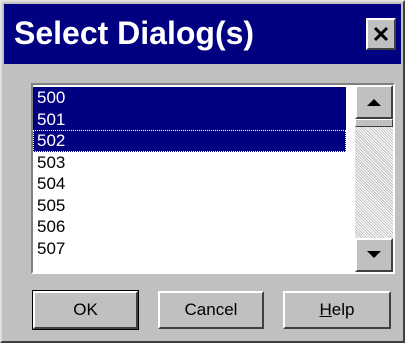 The width and height of the screenshot is (405, 343). What do you see at coordinates (374, 178) in the screenshot?
I see `vertical-scrollbar` at bounding box center [374, 178].